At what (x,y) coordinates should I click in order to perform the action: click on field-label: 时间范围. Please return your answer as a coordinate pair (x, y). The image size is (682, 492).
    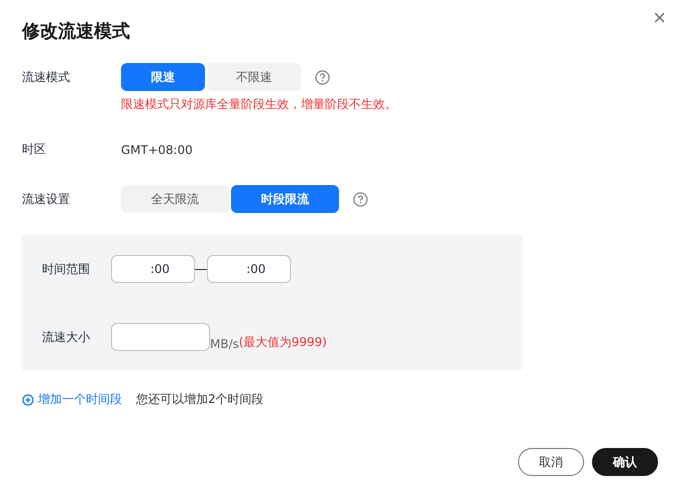
    Looking at the image, I should click on (66, 269).